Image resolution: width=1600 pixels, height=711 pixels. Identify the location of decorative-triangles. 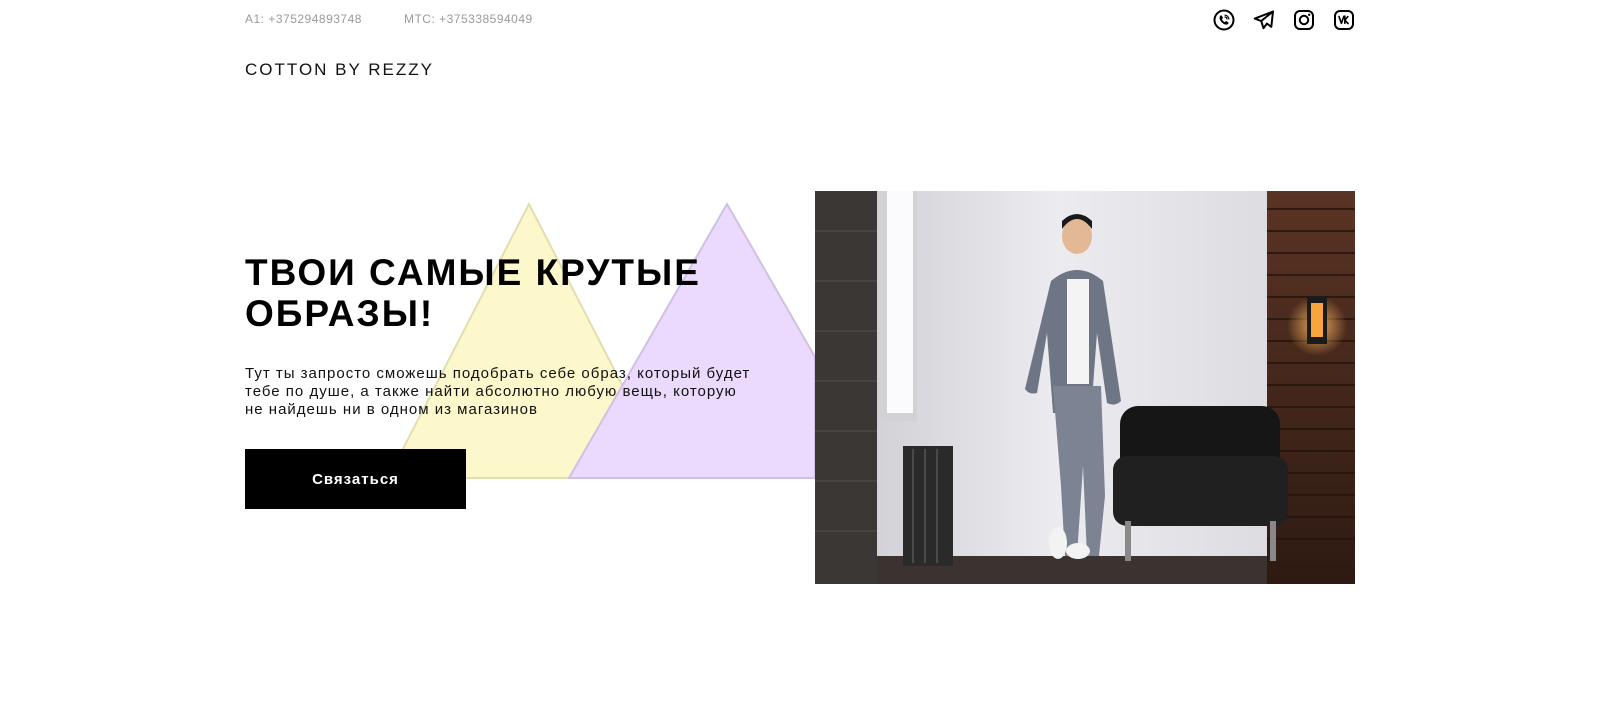
(601, 340).